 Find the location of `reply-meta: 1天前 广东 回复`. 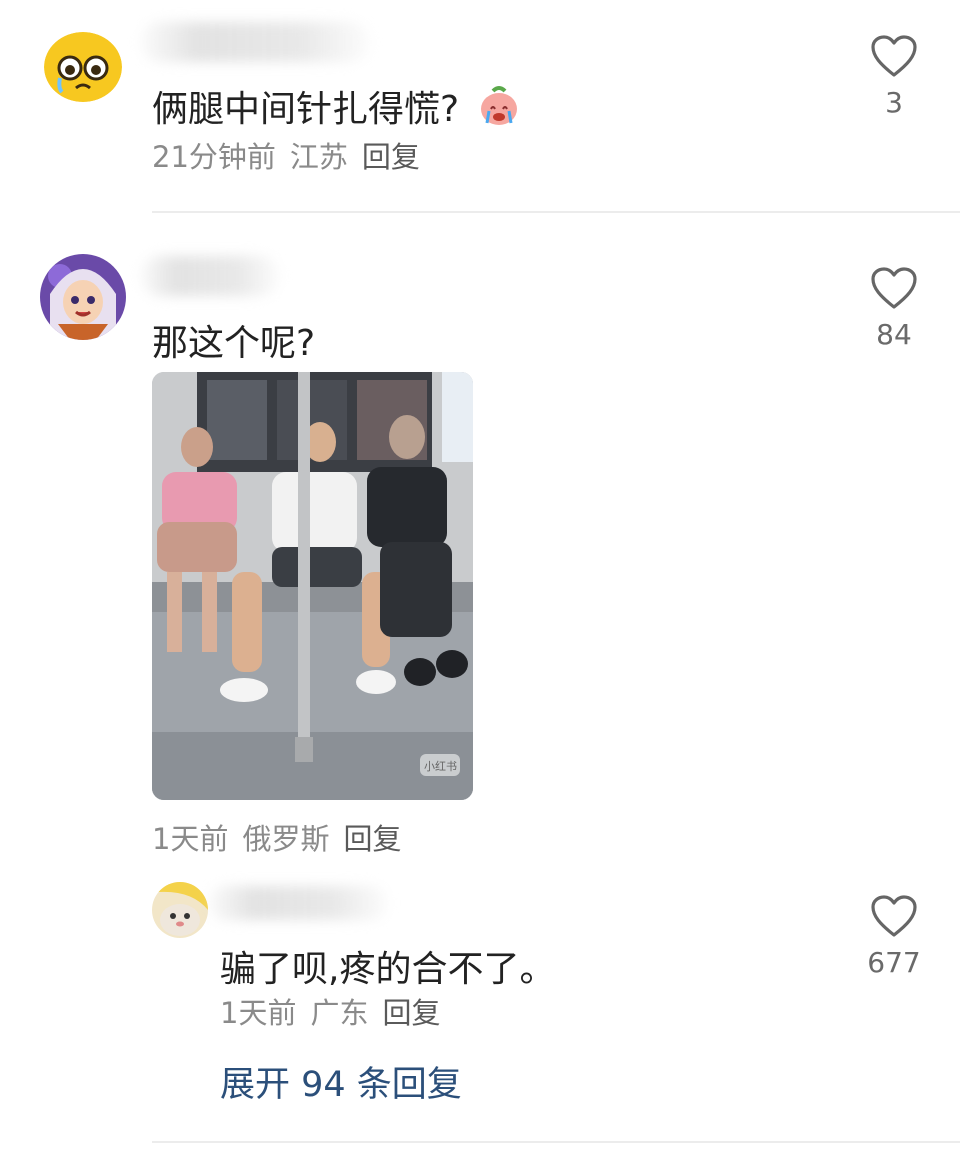

reply-meta: 1天前 广东 回复 is located at coordinates (337, 1011).